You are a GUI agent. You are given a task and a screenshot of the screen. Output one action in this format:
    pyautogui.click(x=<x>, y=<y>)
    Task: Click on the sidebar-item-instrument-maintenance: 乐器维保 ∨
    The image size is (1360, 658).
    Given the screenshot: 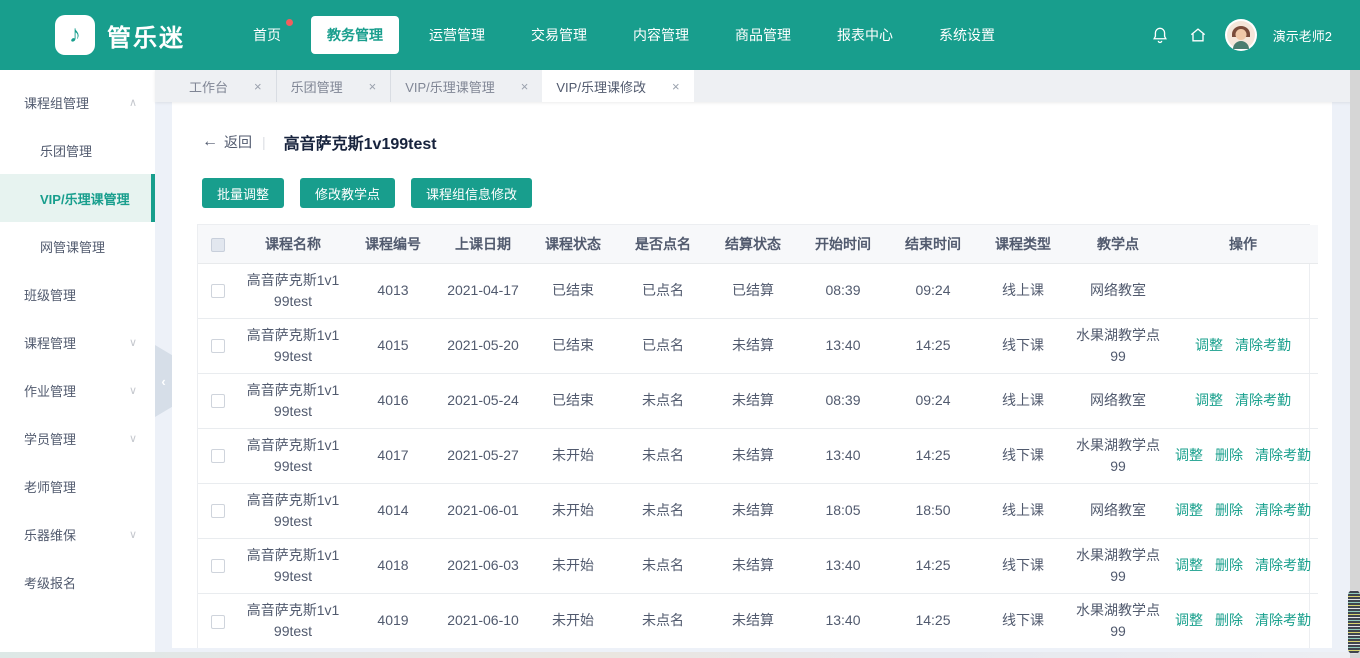 What is the action you would take?
    pyautogui.click(x=77, y=534)
    